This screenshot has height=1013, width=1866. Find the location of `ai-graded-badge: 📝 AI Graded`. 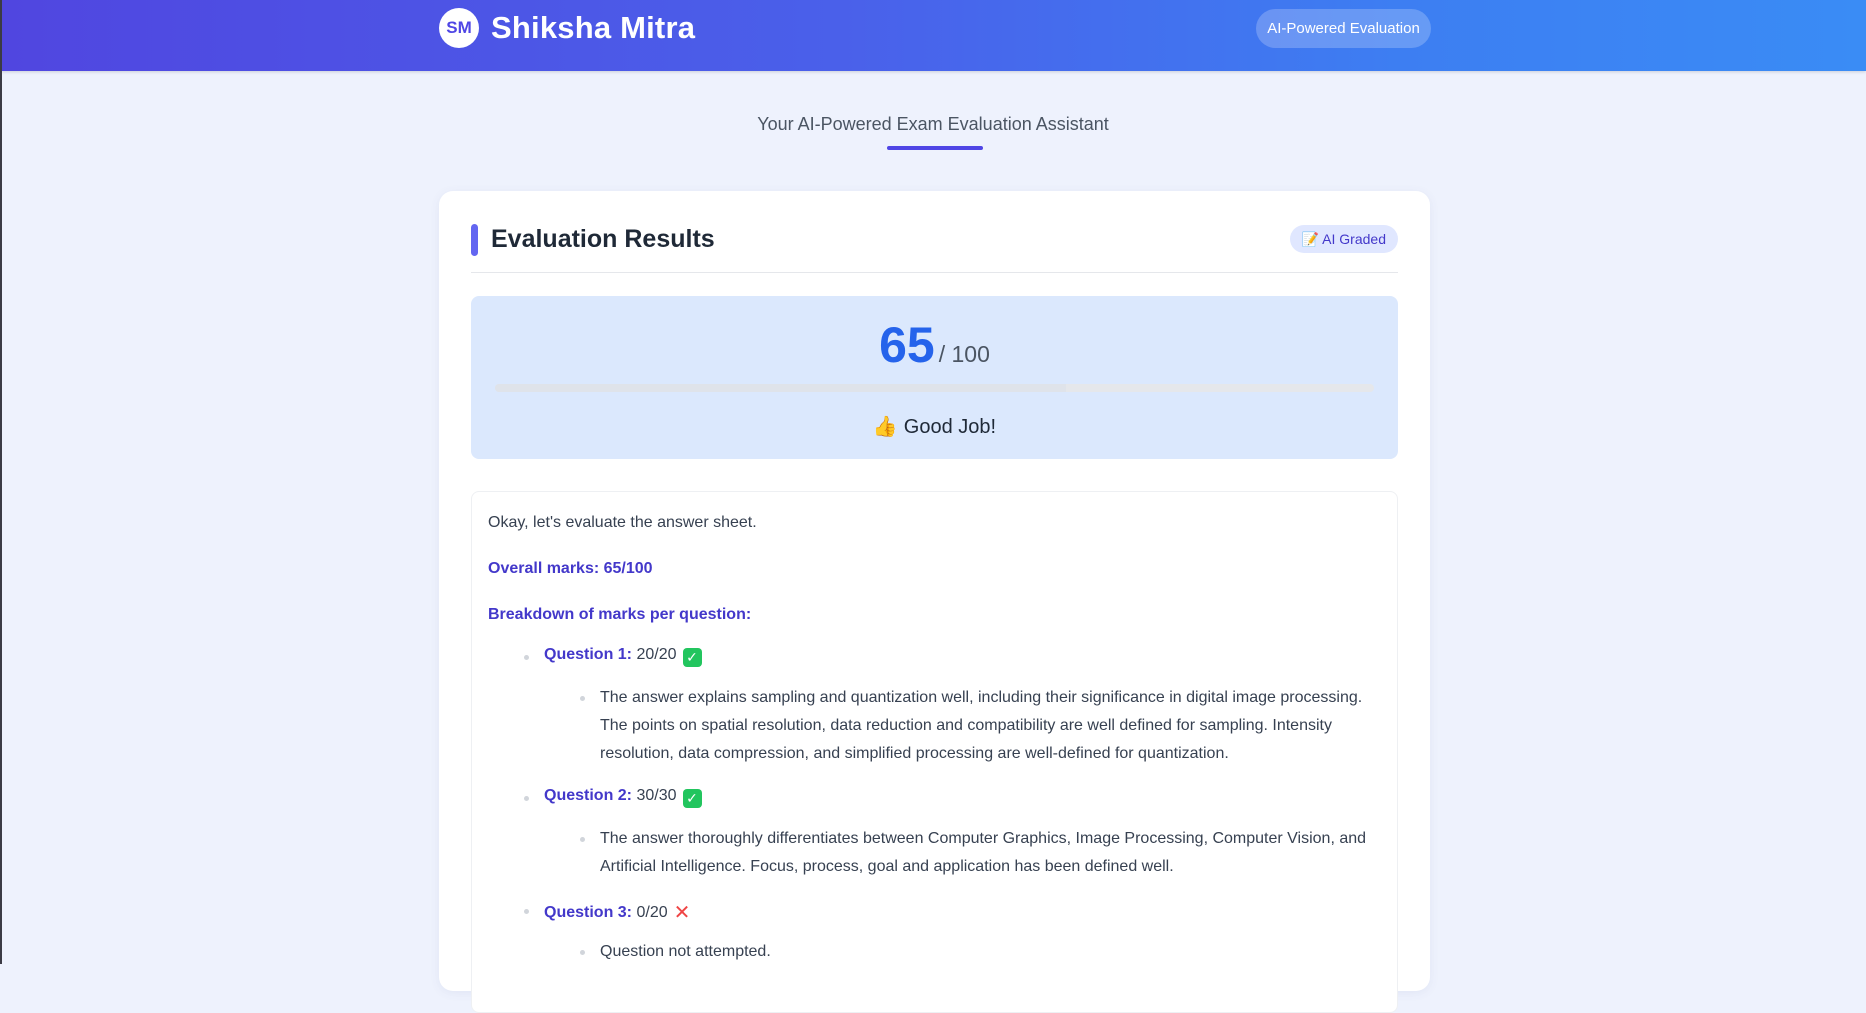

ai-graded-badge: 📝 AI Graded is located at coordinates (1343, 239).